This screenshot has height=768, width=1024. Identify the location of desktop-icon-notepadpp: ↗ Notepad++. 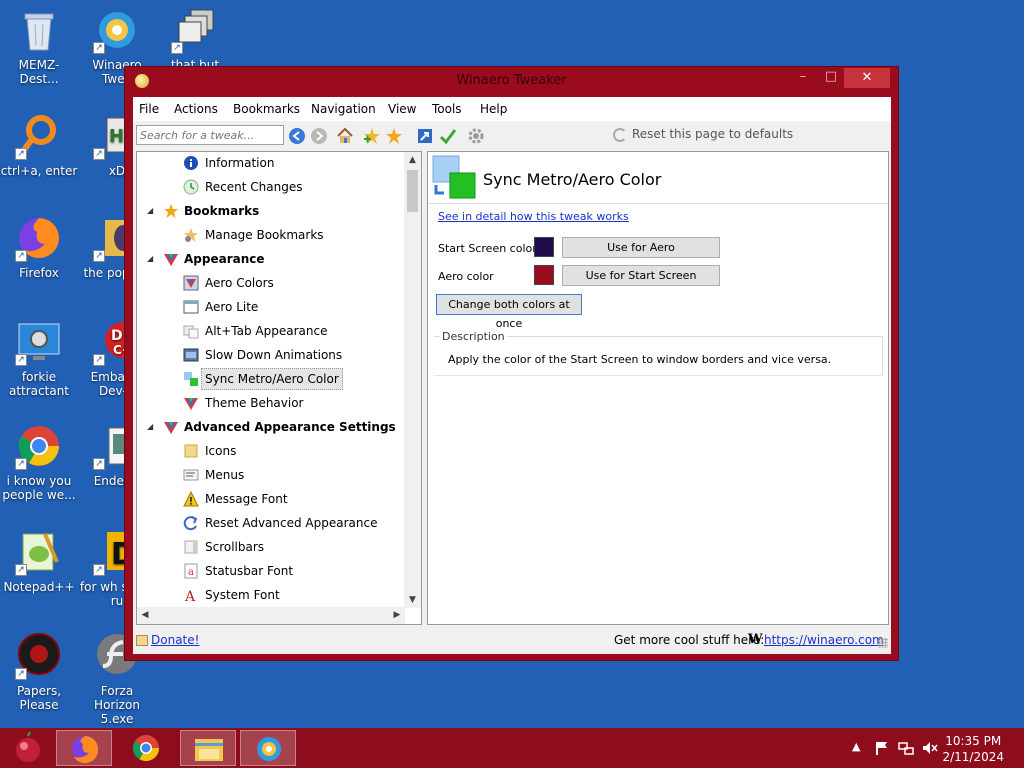
(39, 561).